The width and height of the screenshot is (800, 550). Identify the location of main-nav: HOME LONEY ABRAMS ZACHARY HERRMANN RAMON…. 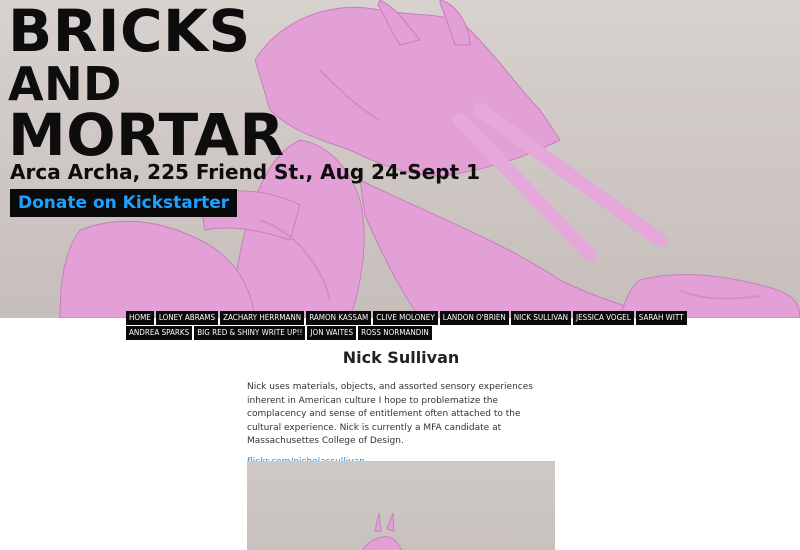
(406, 326).